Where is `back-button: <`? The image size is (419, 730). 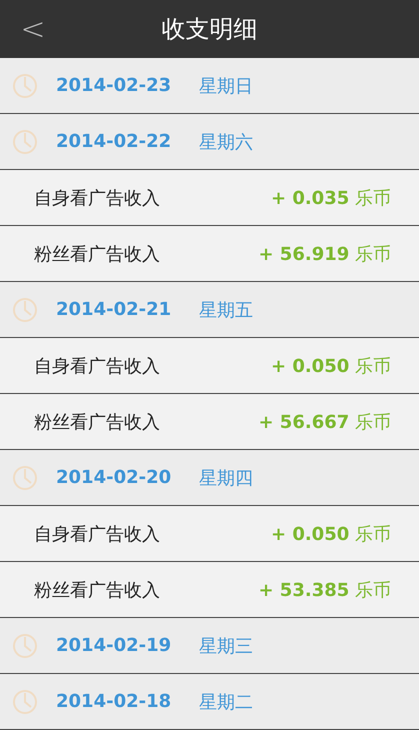 back-button: < is located at coordinates (33, 29).